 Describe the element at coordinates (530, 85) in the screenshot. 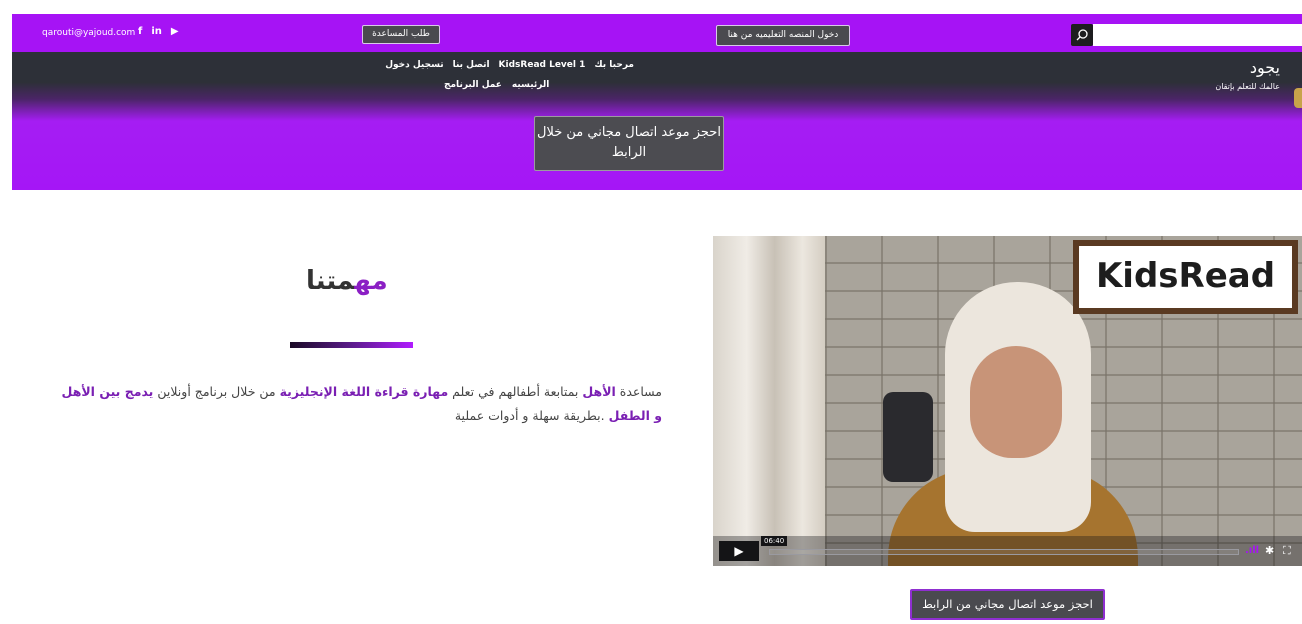

I see `nav-item-home: الرئيسيه` at that location.